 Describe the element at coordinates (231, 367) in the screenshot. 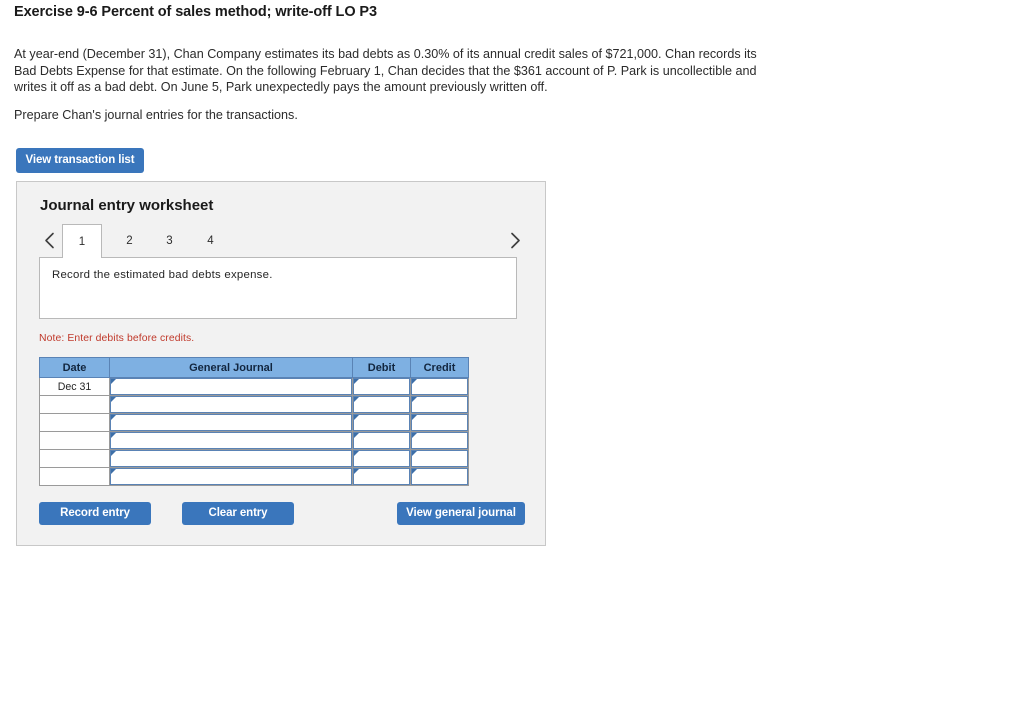

I see `column-header-general-journal: General Journal` at that location.